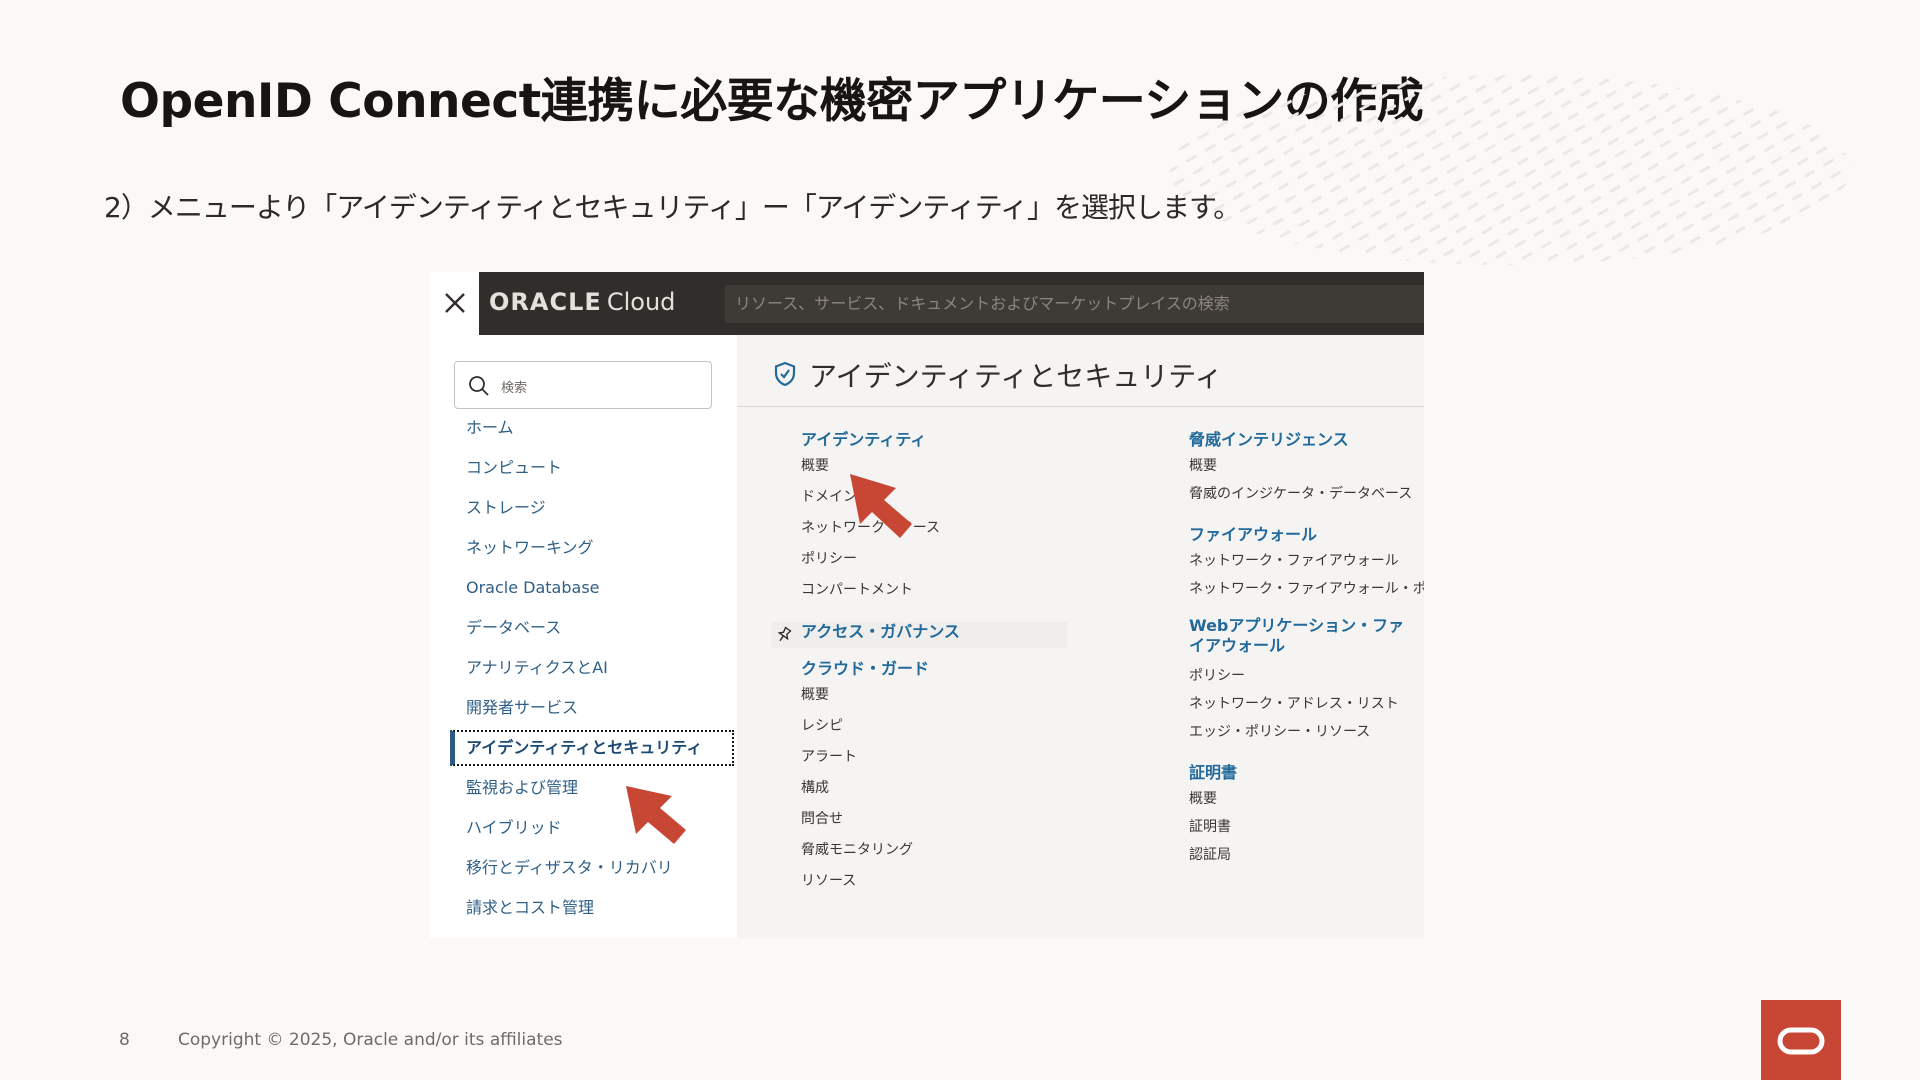 This screenshot has height=1080, width=1920. What do you see at coordinates (1074, 304) in the screenshot?
I see `global-search-input: リソース、サービス、ドキュメントおよびマーケットプレイスの検索` at bounding box center [1074, 304].